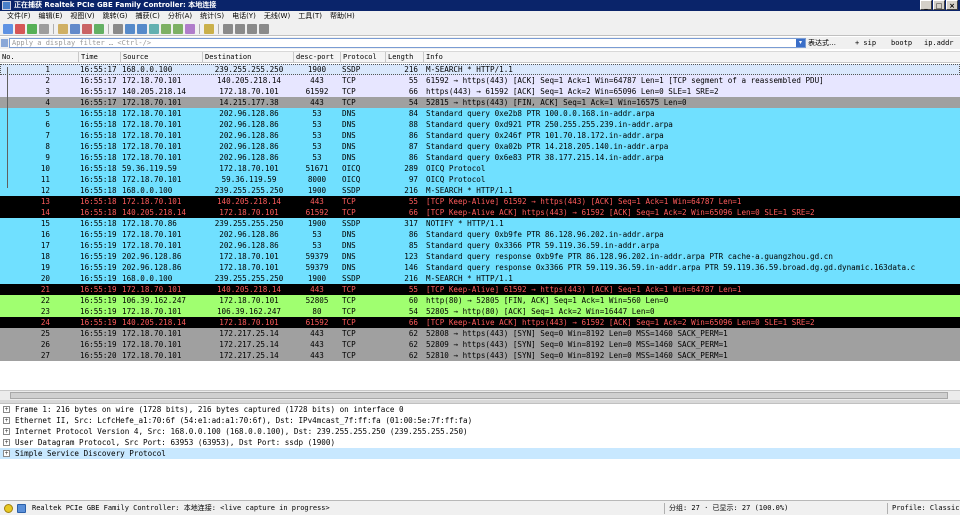  Describe the element at coordinates (118, 28) in the screenshot. I see `find-icon` at that location.